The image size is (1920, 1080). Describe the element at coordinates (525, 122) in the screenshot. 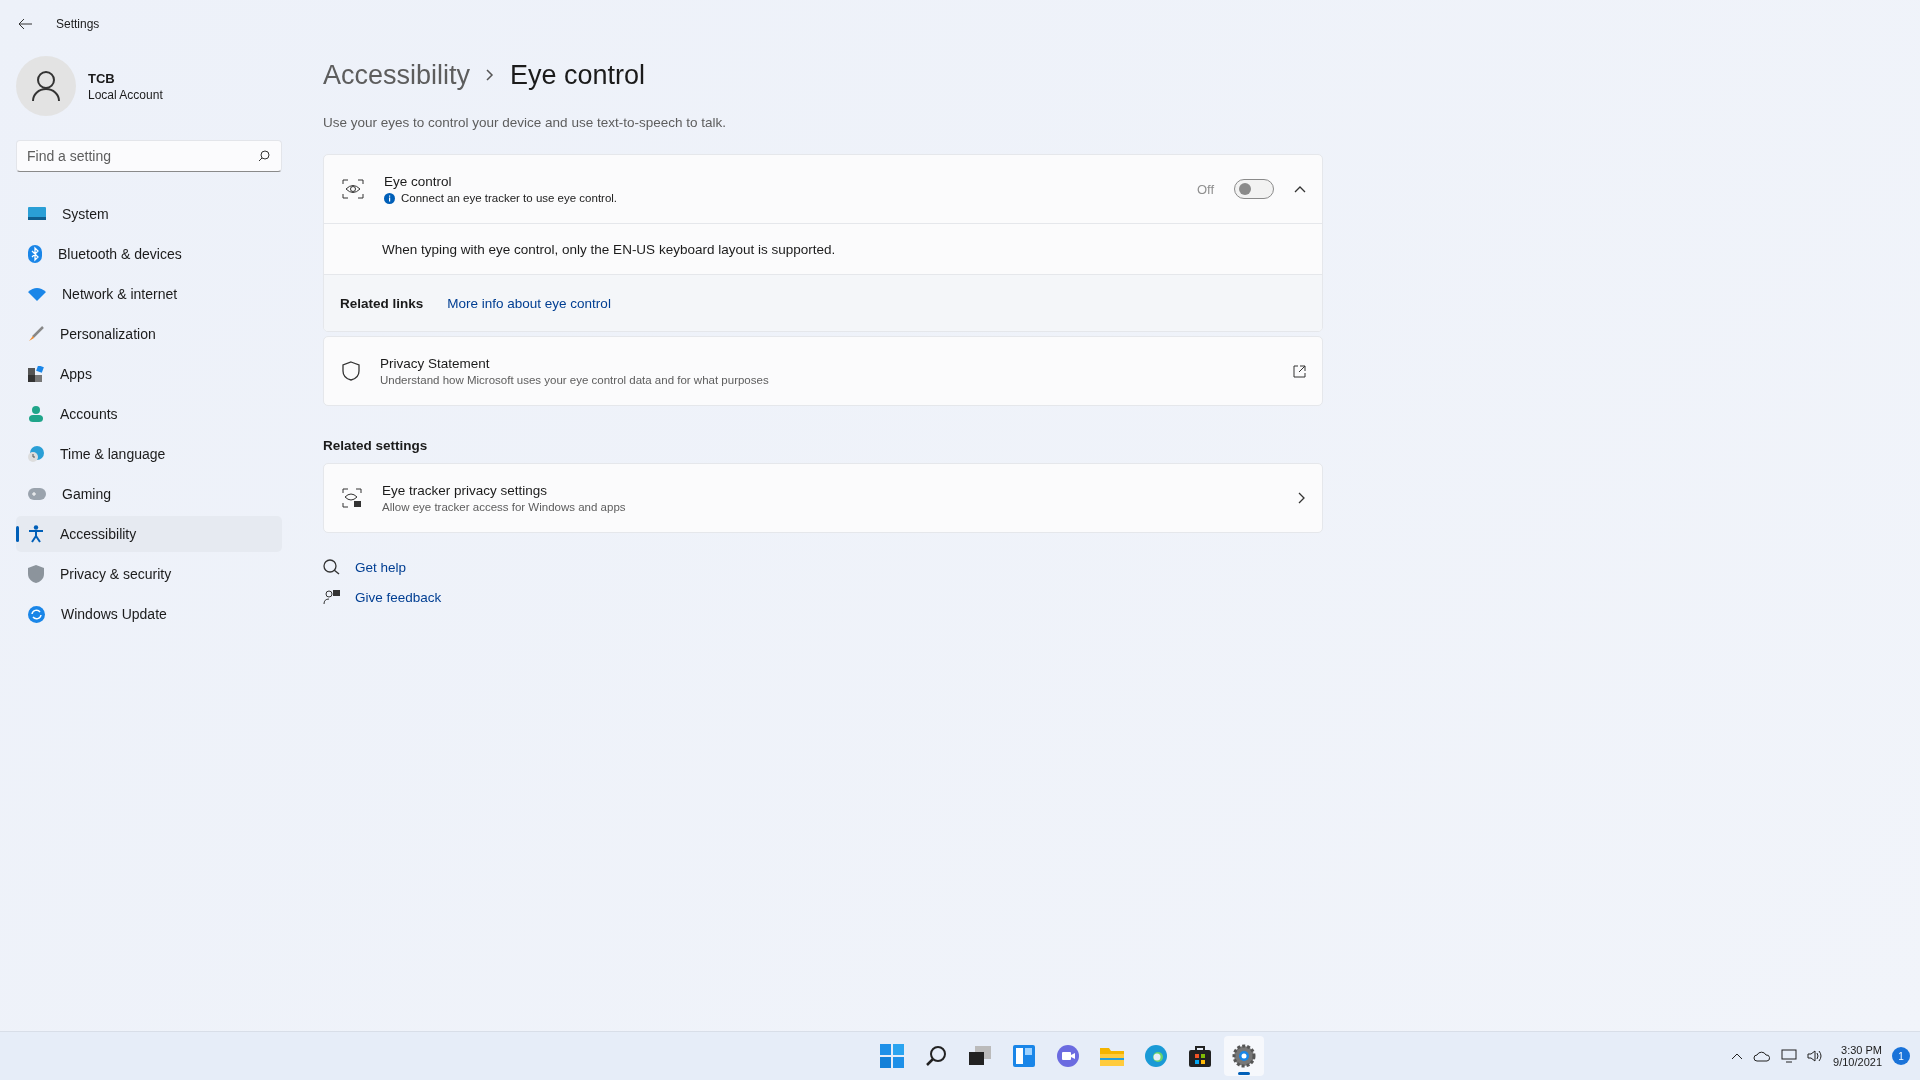

I see `page-description: Use your eyes to control your device and use text-to-speech to talk.` at that location.